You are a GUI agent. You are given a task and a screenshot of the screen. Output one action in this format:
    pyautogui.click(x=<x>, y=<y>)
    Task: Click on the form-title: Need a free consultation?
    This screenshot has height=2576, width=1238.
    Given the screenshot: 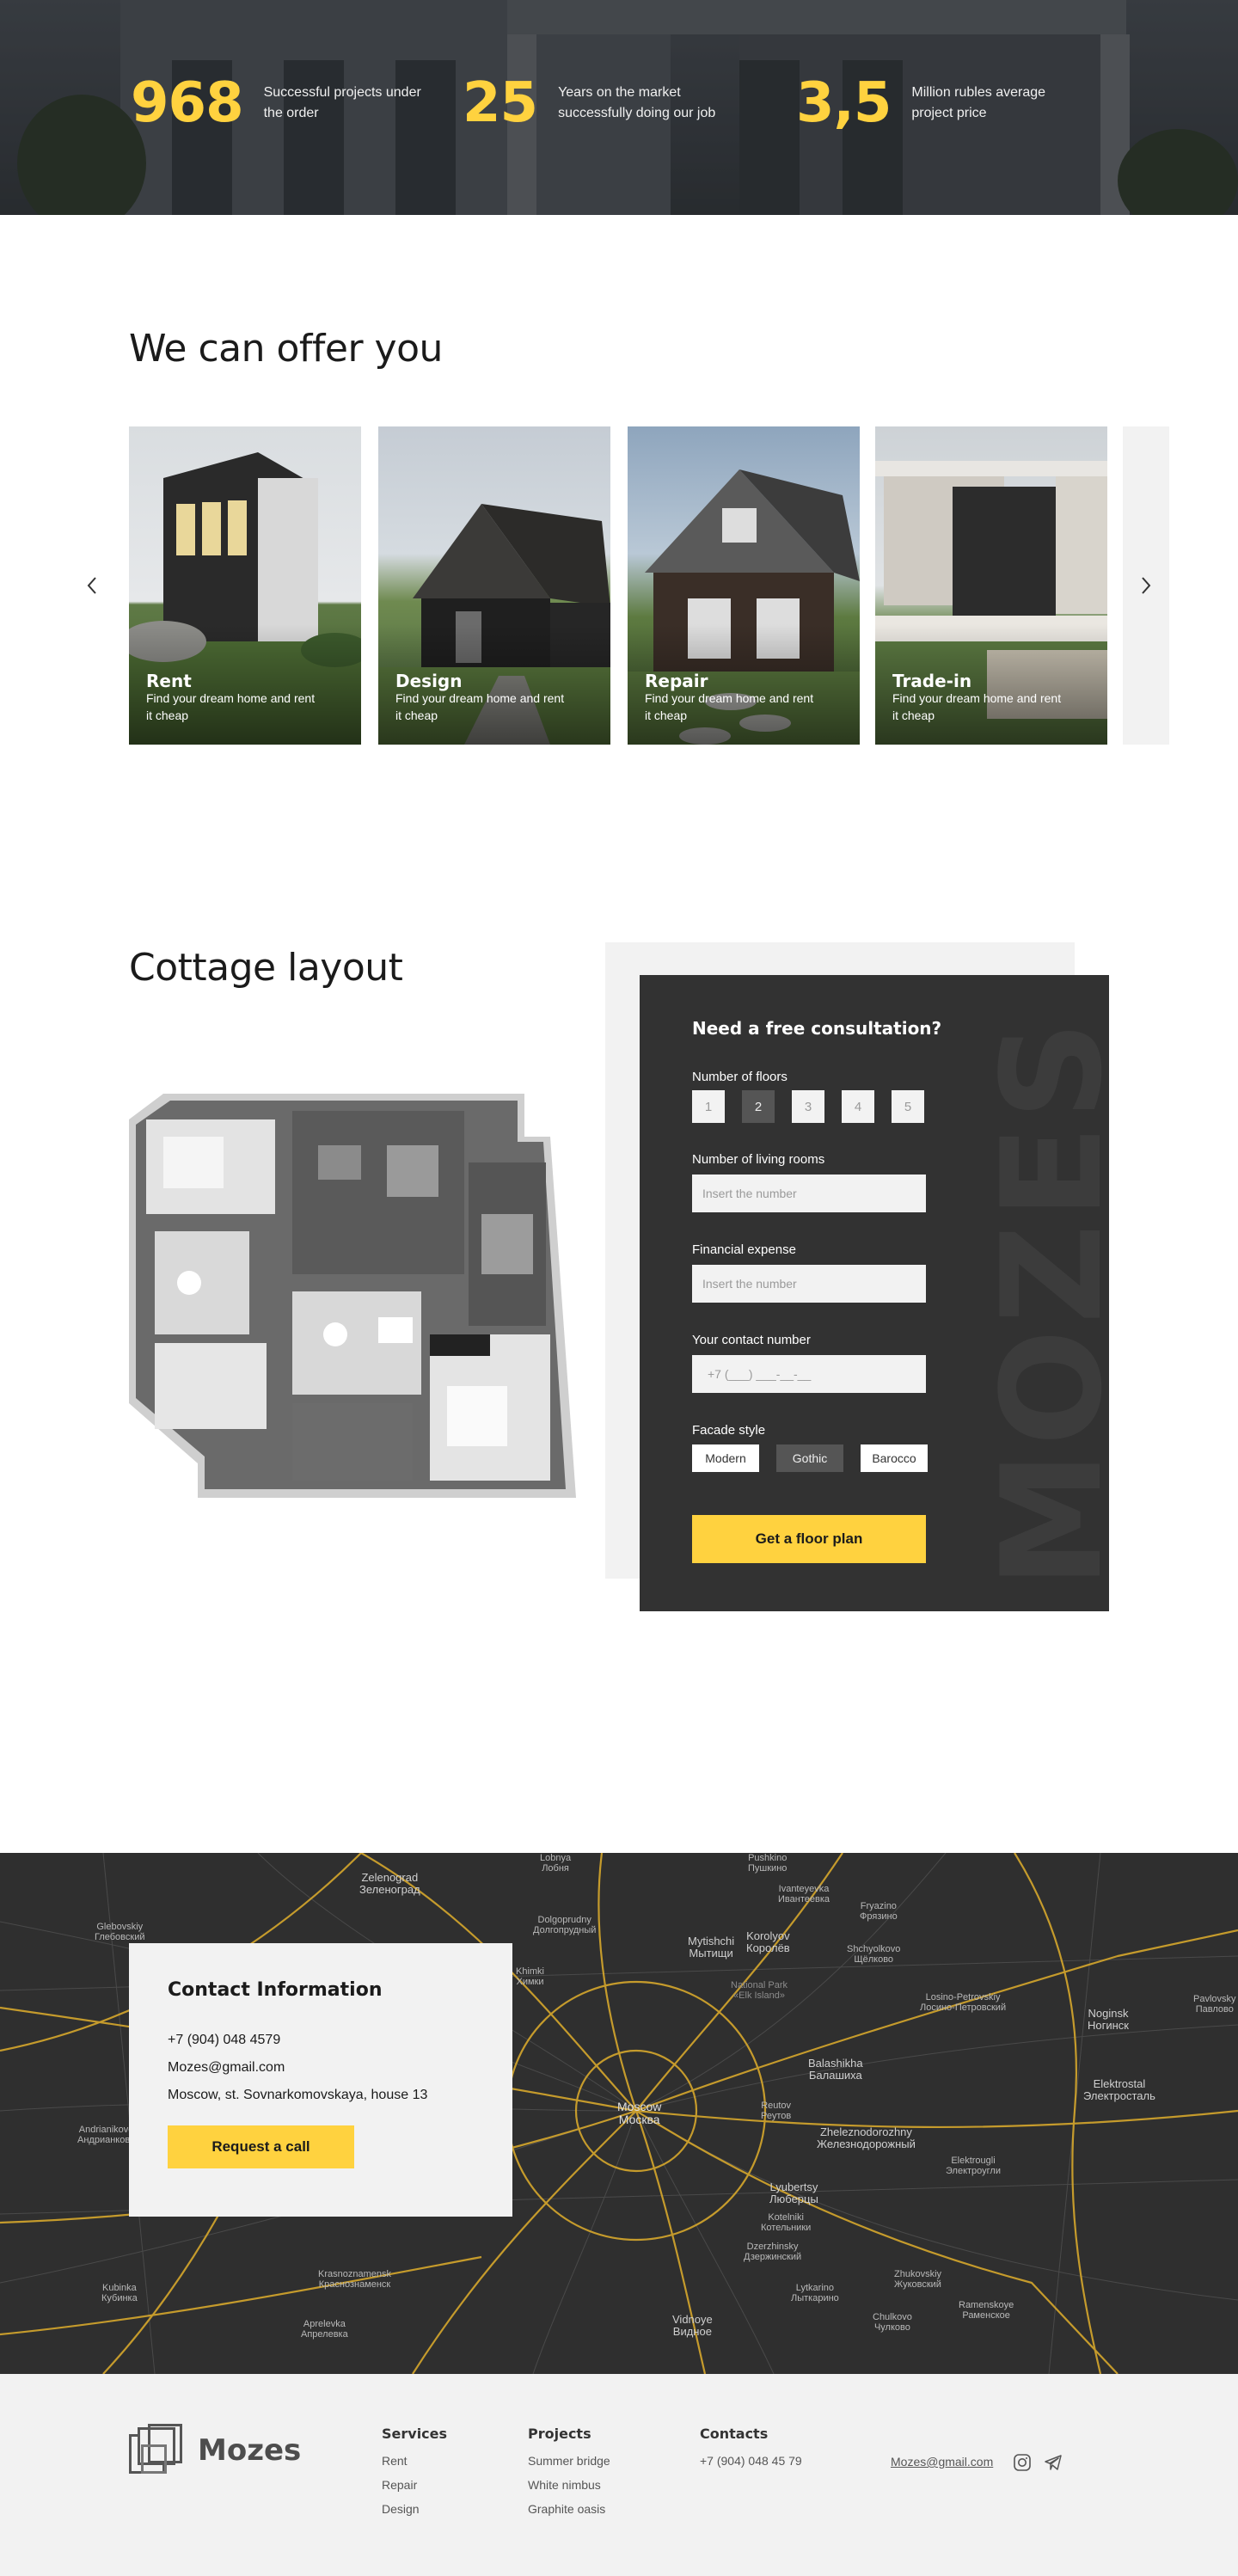 What is the action you would take?
    pyautogui.click(x=817, y=1028)
    